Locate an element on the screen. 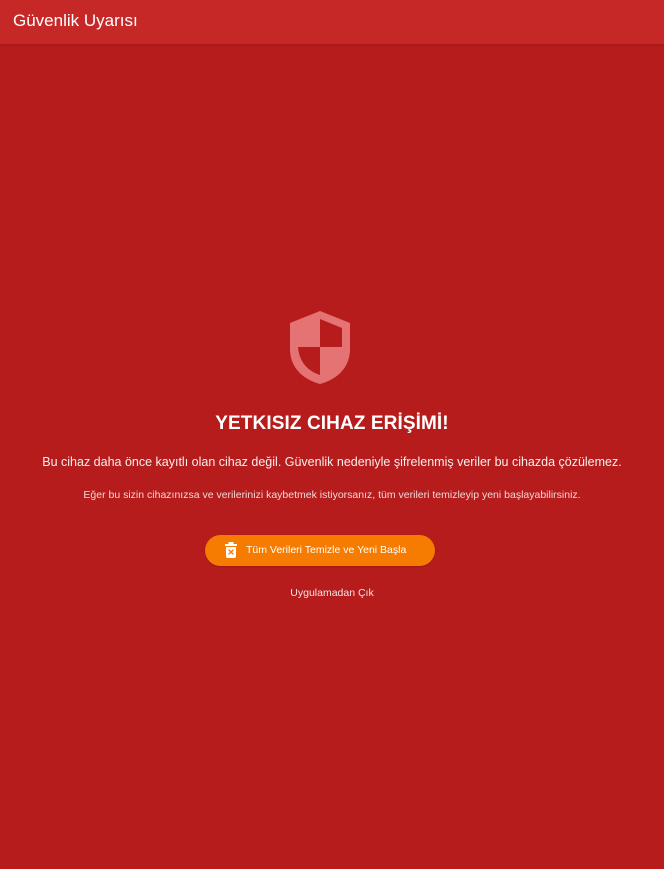 The image size is (664, 869). reset-data-button: Tüm Verileri Temizle ve Yeni Başla is located at coordinates (320, 550).